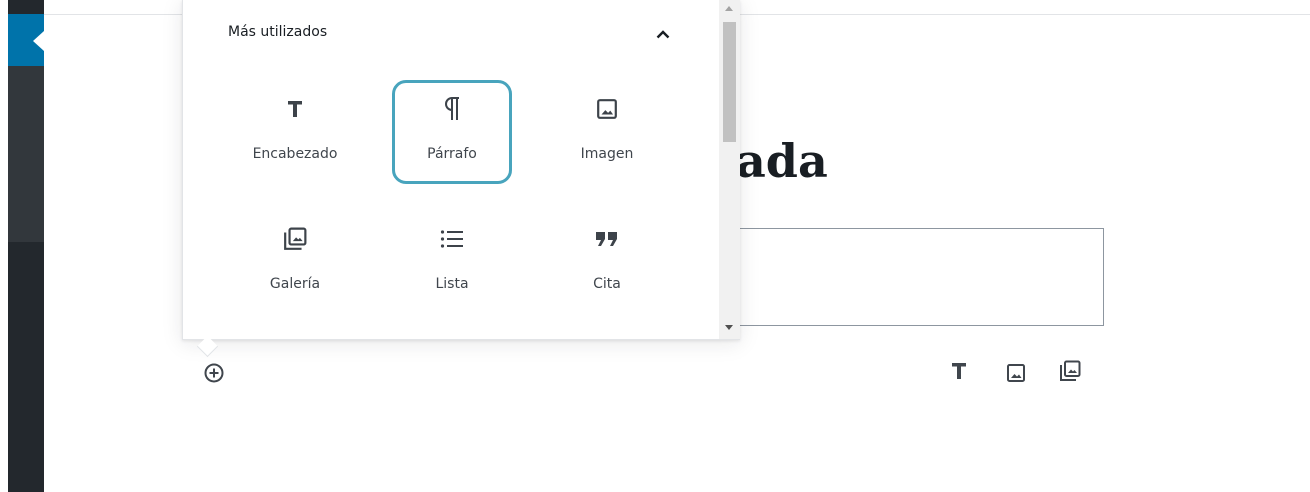 This screenshot has width=1310, height=492. I want to click on scroll-down-arrow-icon, so click(729, 327).